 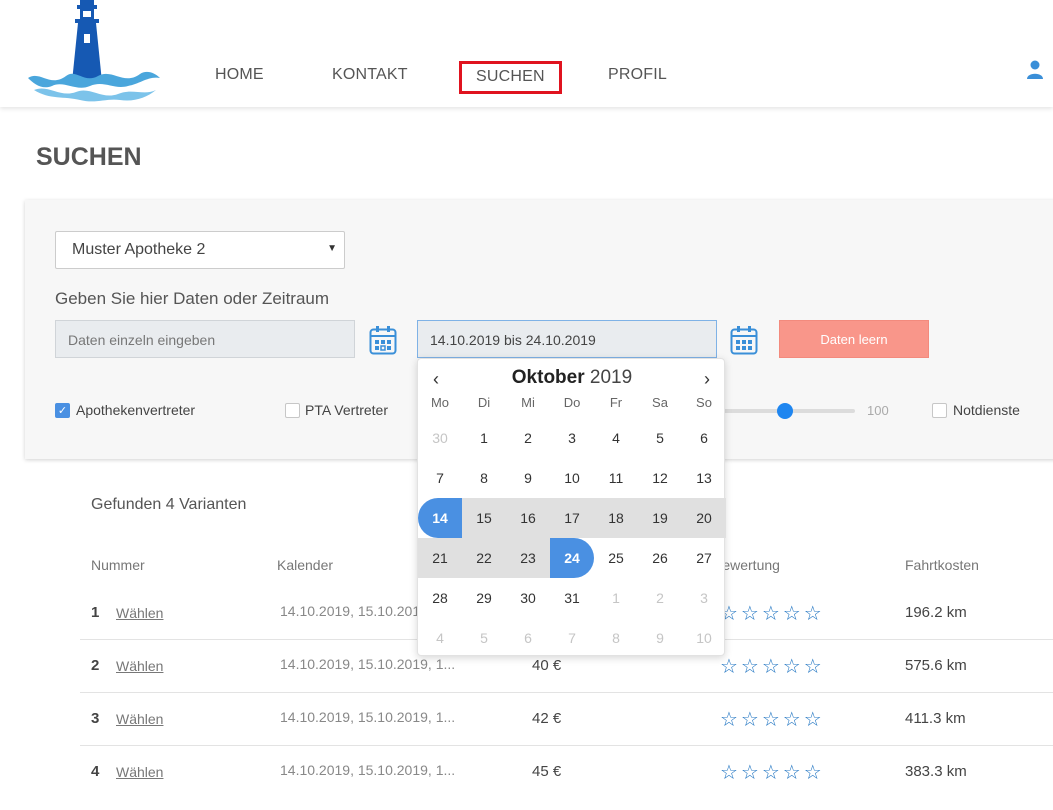 What do you see at coordinates (484, 518) in the screenshot?
I see `calendar-day: 15` at bounding box center [484, 518].